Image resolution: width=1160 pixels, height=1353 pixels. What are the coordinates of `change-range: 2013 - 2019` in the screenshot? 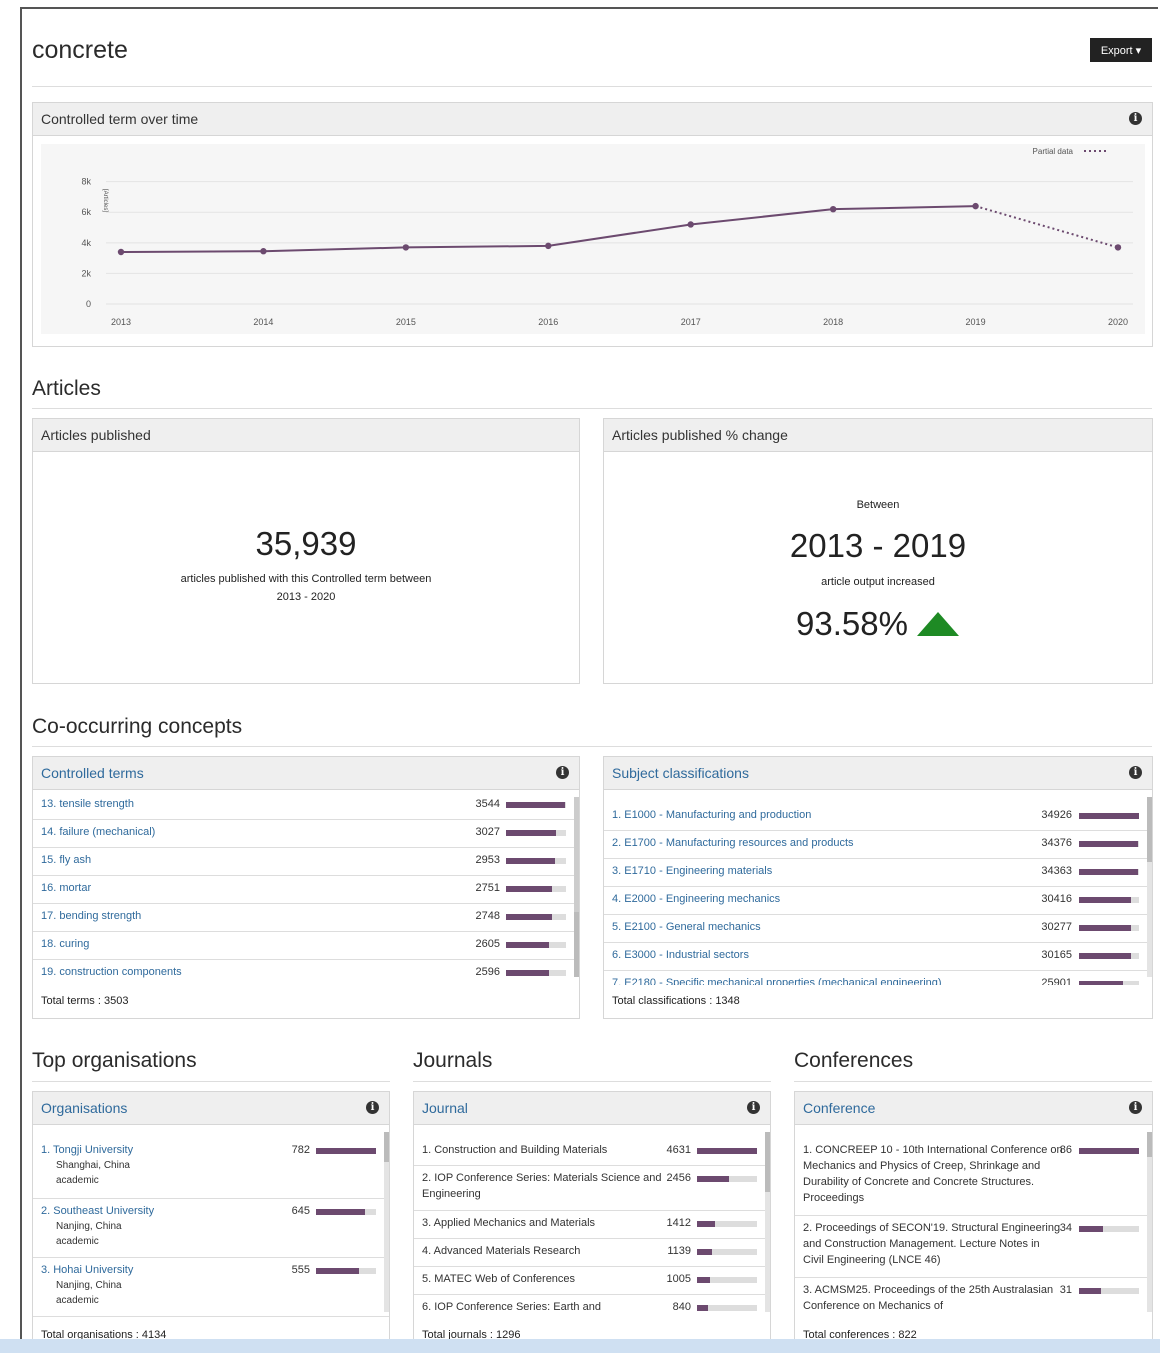 It's located at (878, 545).